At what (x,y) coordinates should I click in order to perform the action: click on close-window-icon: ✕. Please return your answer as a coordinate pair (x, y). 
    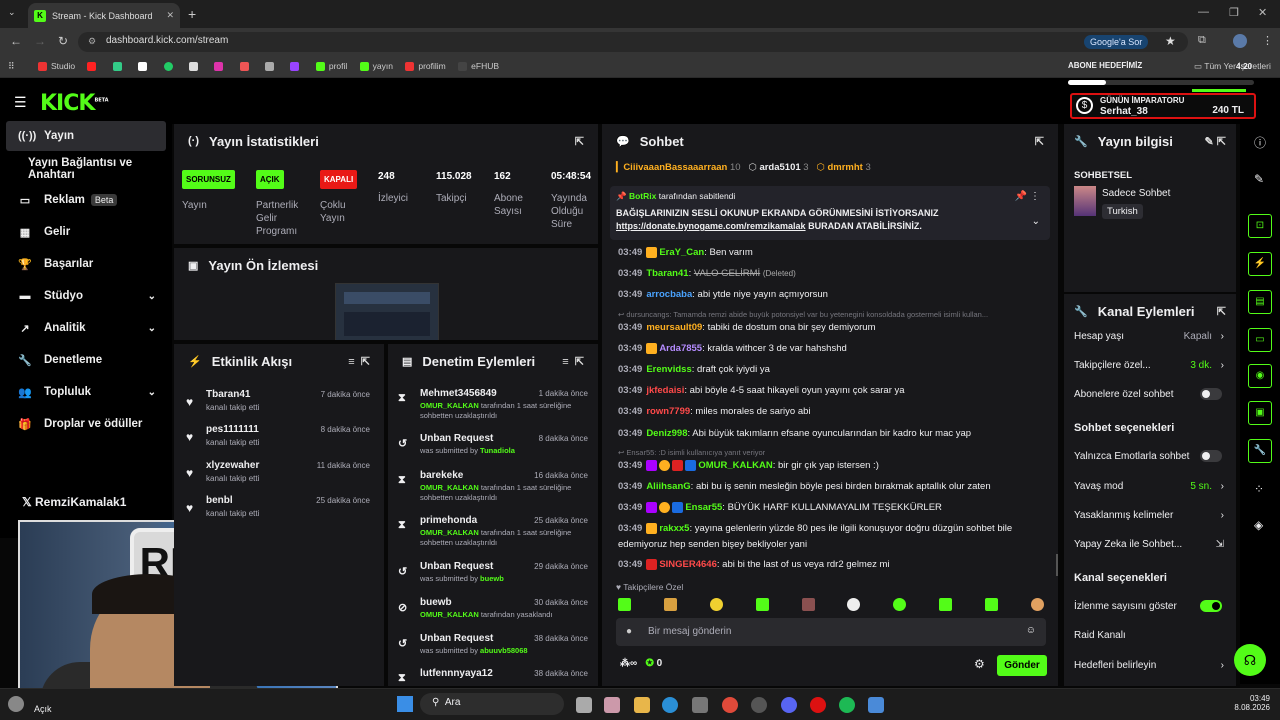
    Looking at the image, I should click on (1262, 12).